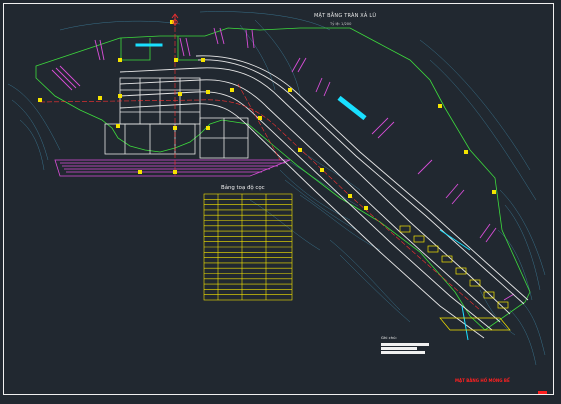  Describe the element at coordinates (482, 380) in the screenshot. I see `red-label: MẶT BẰNG HỐ MÓNG BỂ` at that location.